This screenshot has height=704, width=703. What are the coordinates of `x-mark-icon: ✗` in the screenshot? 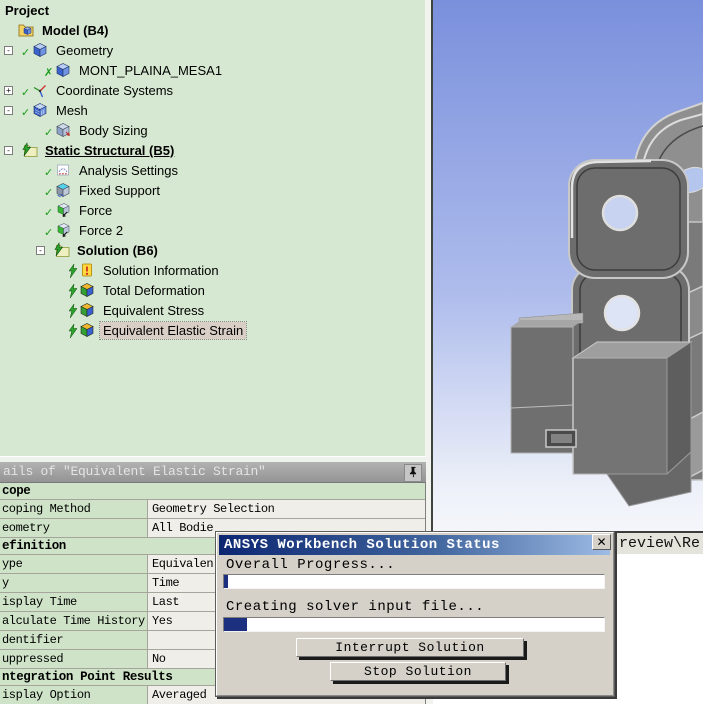 It's located at (49, 72).